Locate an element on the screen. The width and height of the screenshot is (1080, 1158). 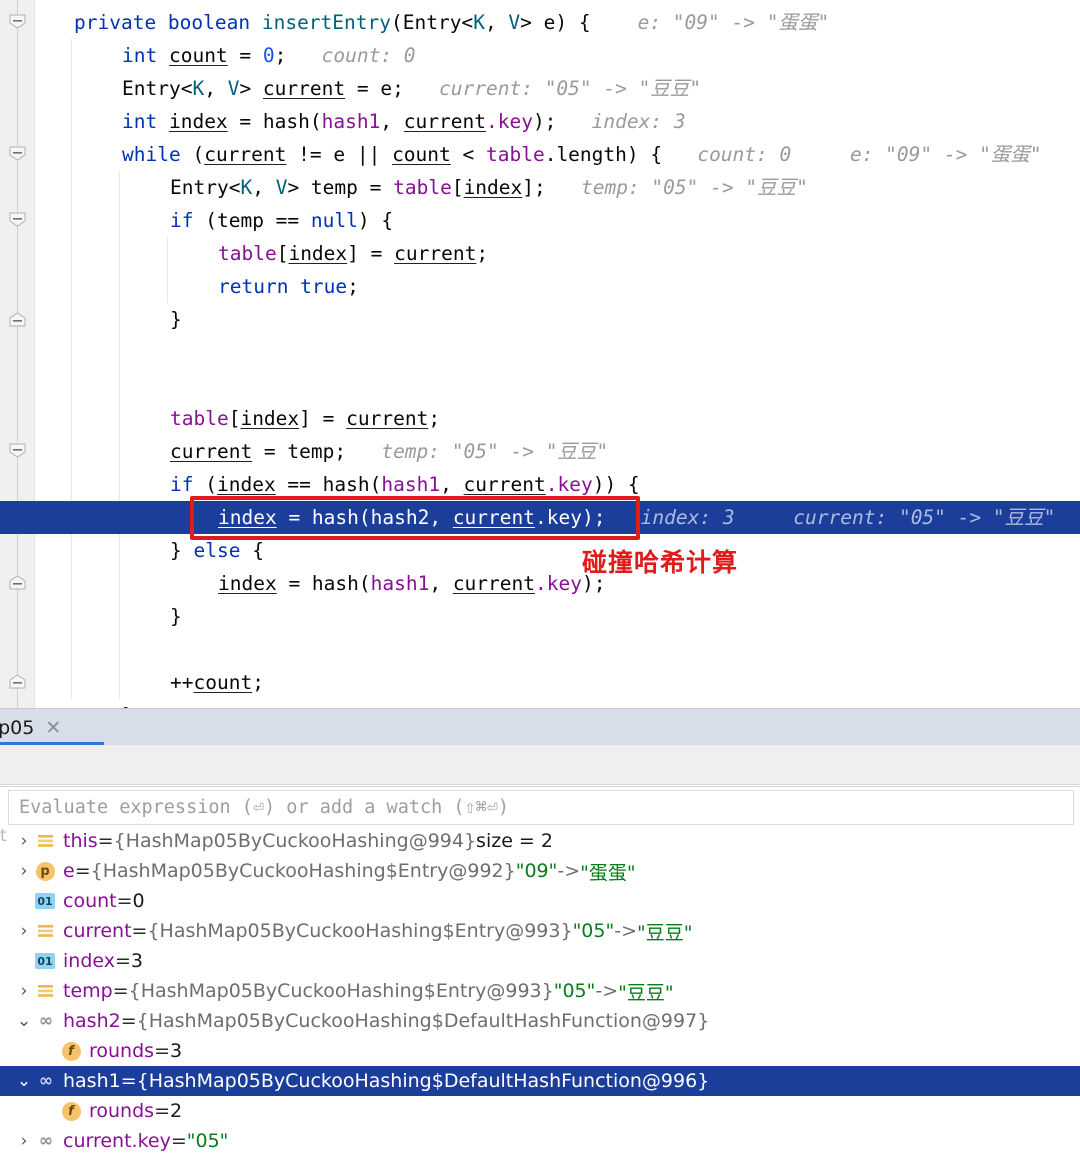
debugger-toolbar is located at coordinates (540, 765).